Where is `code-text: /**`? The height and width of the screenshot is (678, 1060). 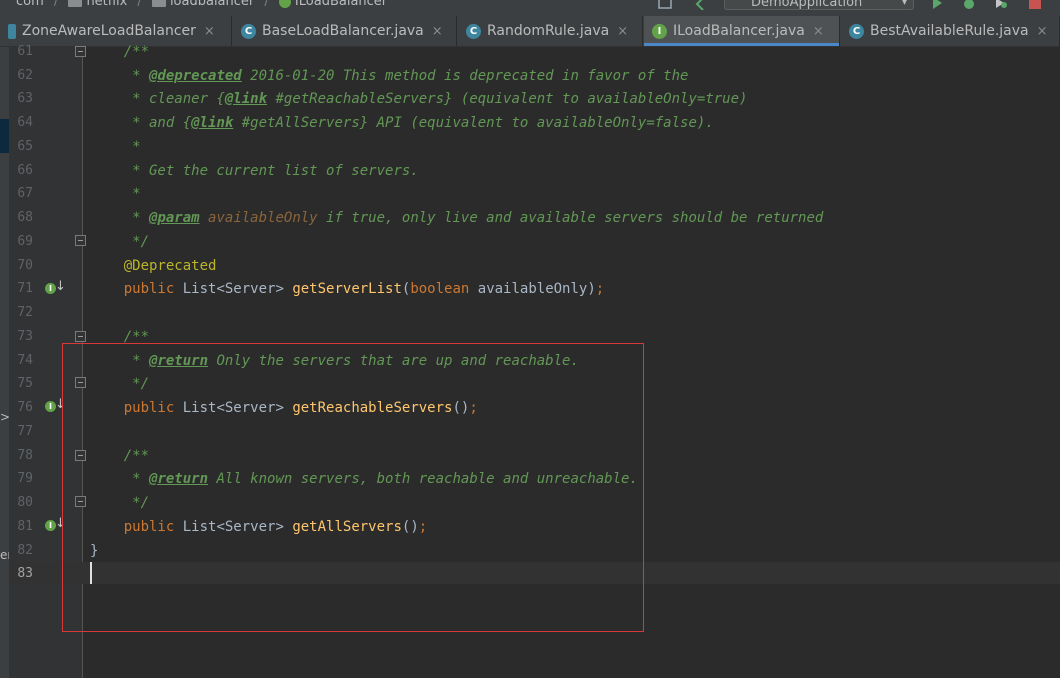 code-text: /** is located at coordinates (136, 52).